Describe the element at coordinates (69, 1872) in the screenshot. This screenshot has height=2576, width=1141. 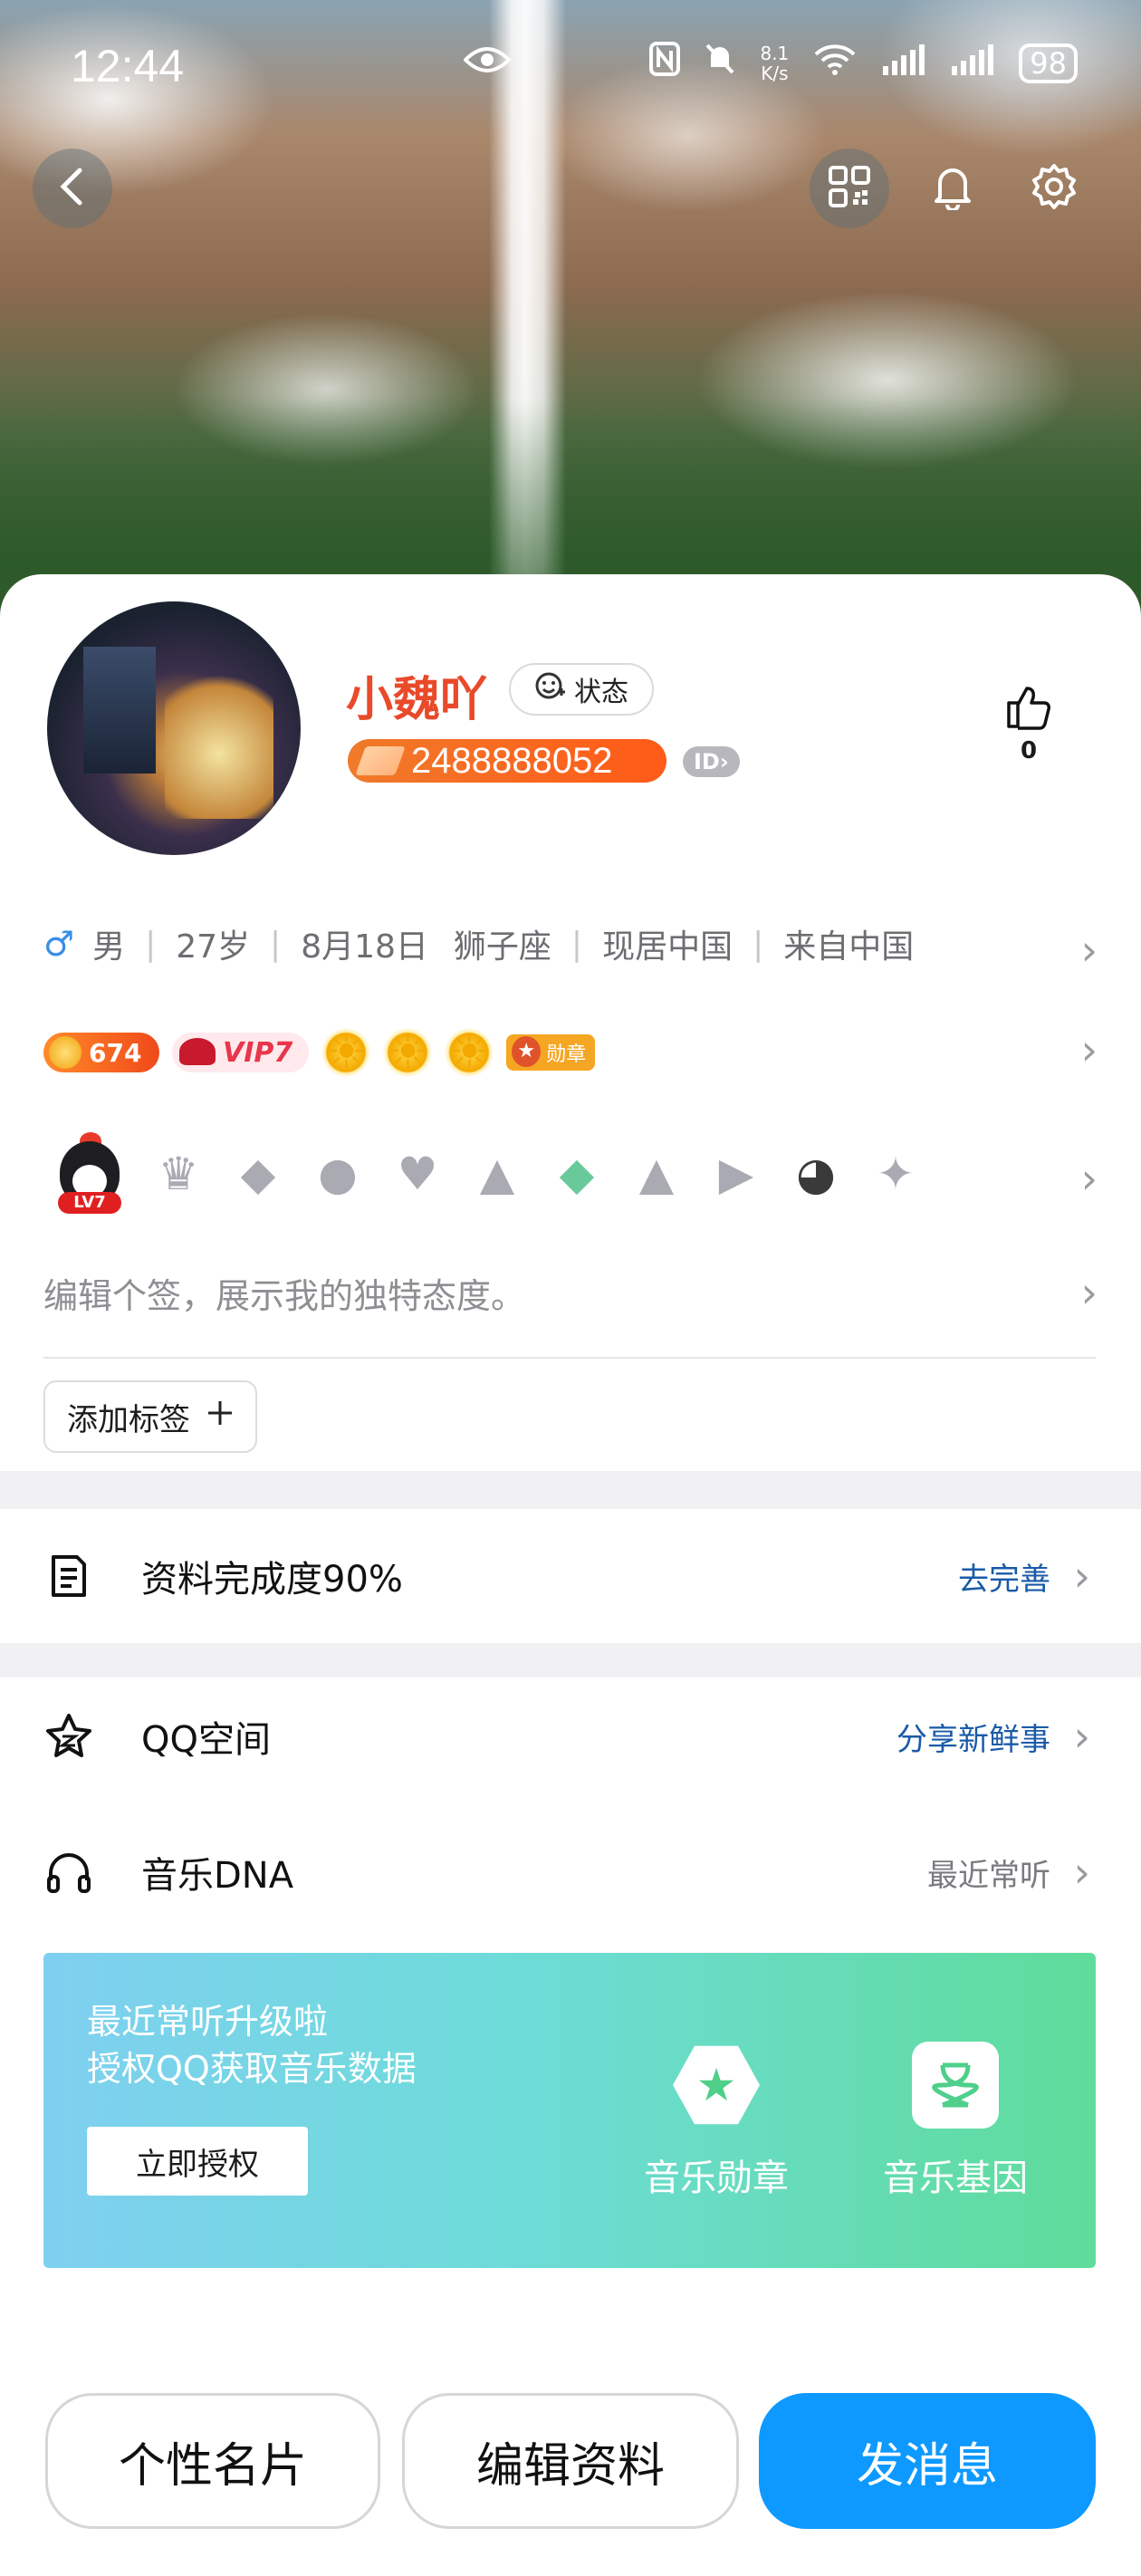
I see `headphones-icon` at that location.